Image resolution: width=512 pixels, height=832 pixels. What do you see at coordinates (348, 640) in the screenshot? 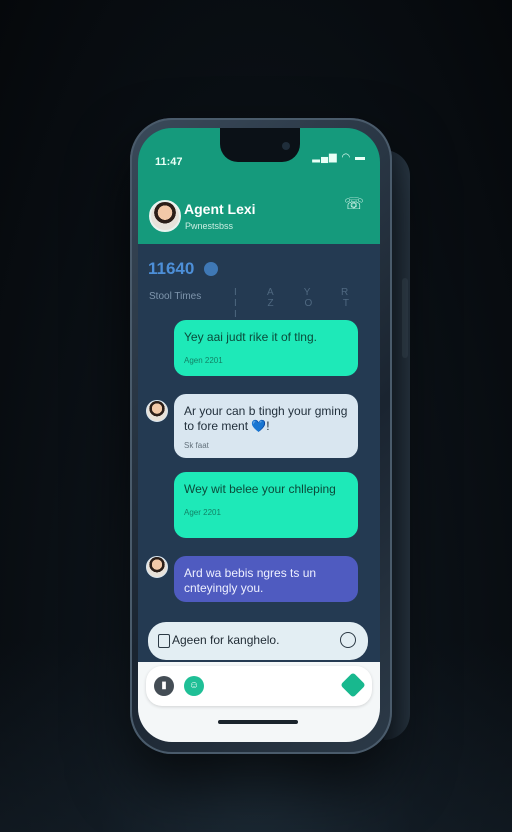
I see `emoji-icon` at bounding box center [348, 640].